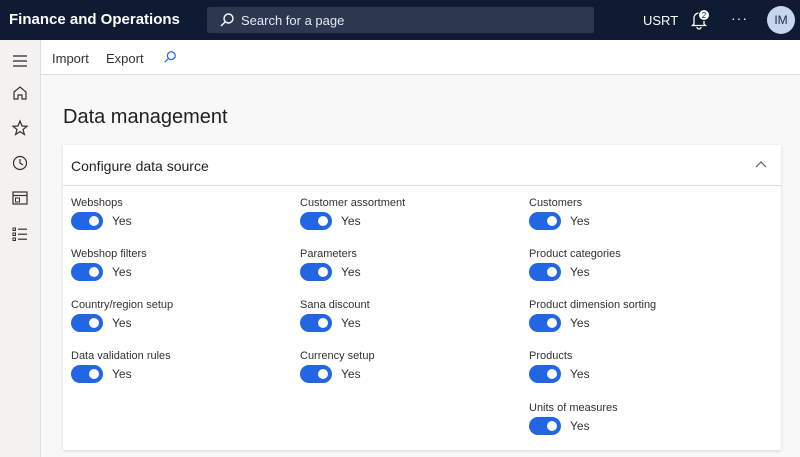 Image resolution: width=800 pixels, height=457 pixels. What do you see at coordinates (353, 203) in the screenshot?
I see `field-label: Customer assortment` at bounding box center [353, 203].